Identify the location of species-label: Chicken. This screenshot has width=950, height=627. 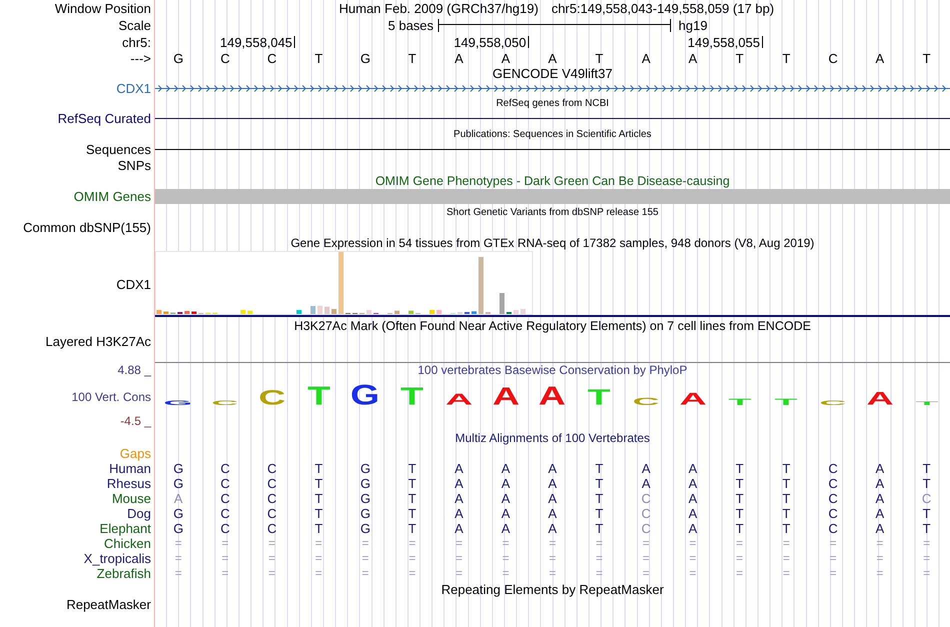
(127, 543).